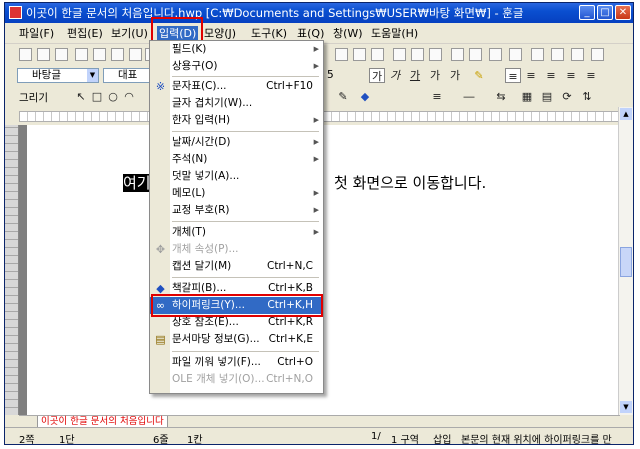  I want to click on spell-icon, so click(557, 54).